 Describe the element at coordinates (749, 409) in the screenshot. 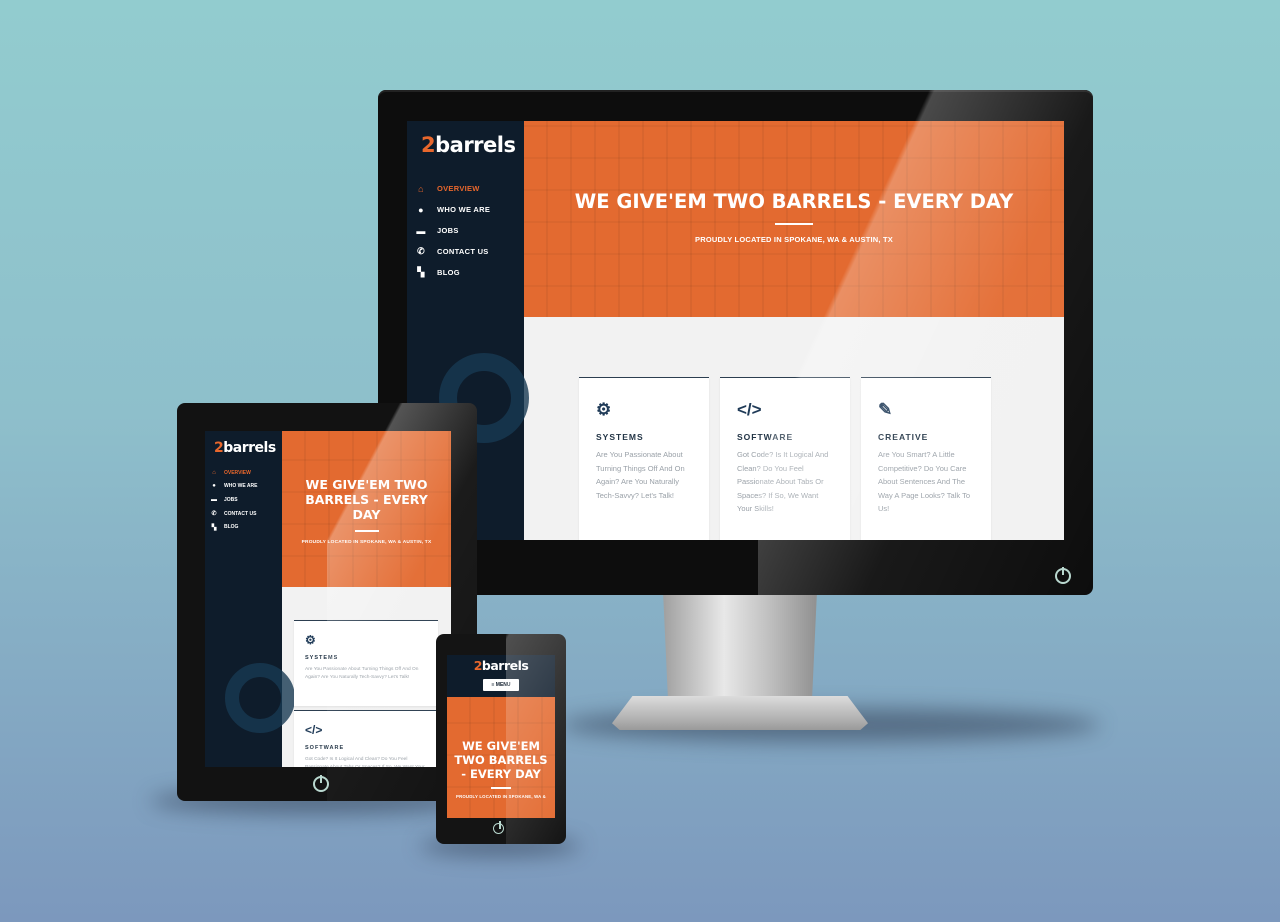

I see `code-icon: </>` at that location.